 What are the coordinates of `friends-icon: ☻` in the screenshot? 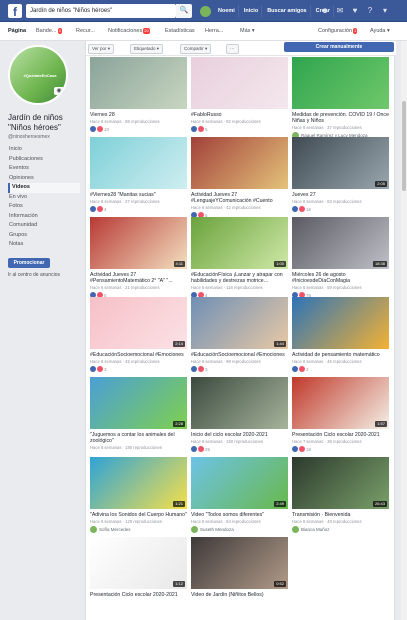 It's located at (325, 10).